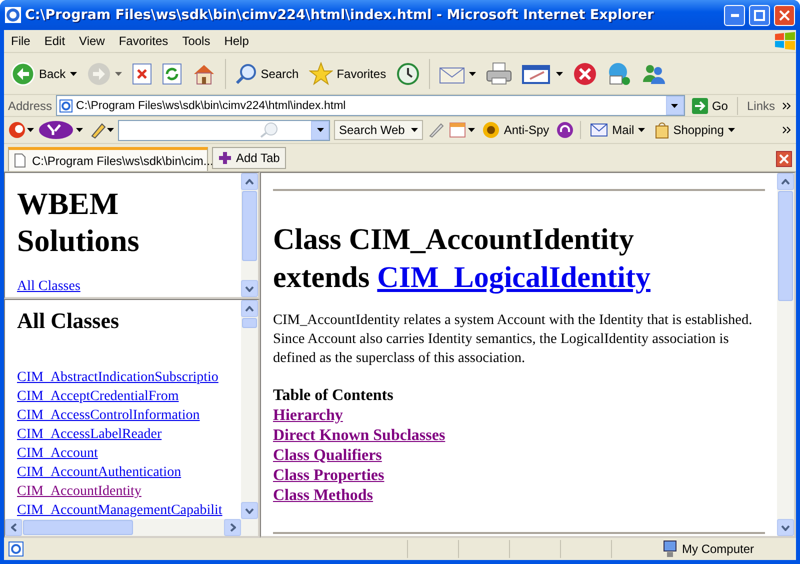  What do you see at coordinates (204, 73) in the screenshot?
I see `home-icon` at bounding box center [204, 73].